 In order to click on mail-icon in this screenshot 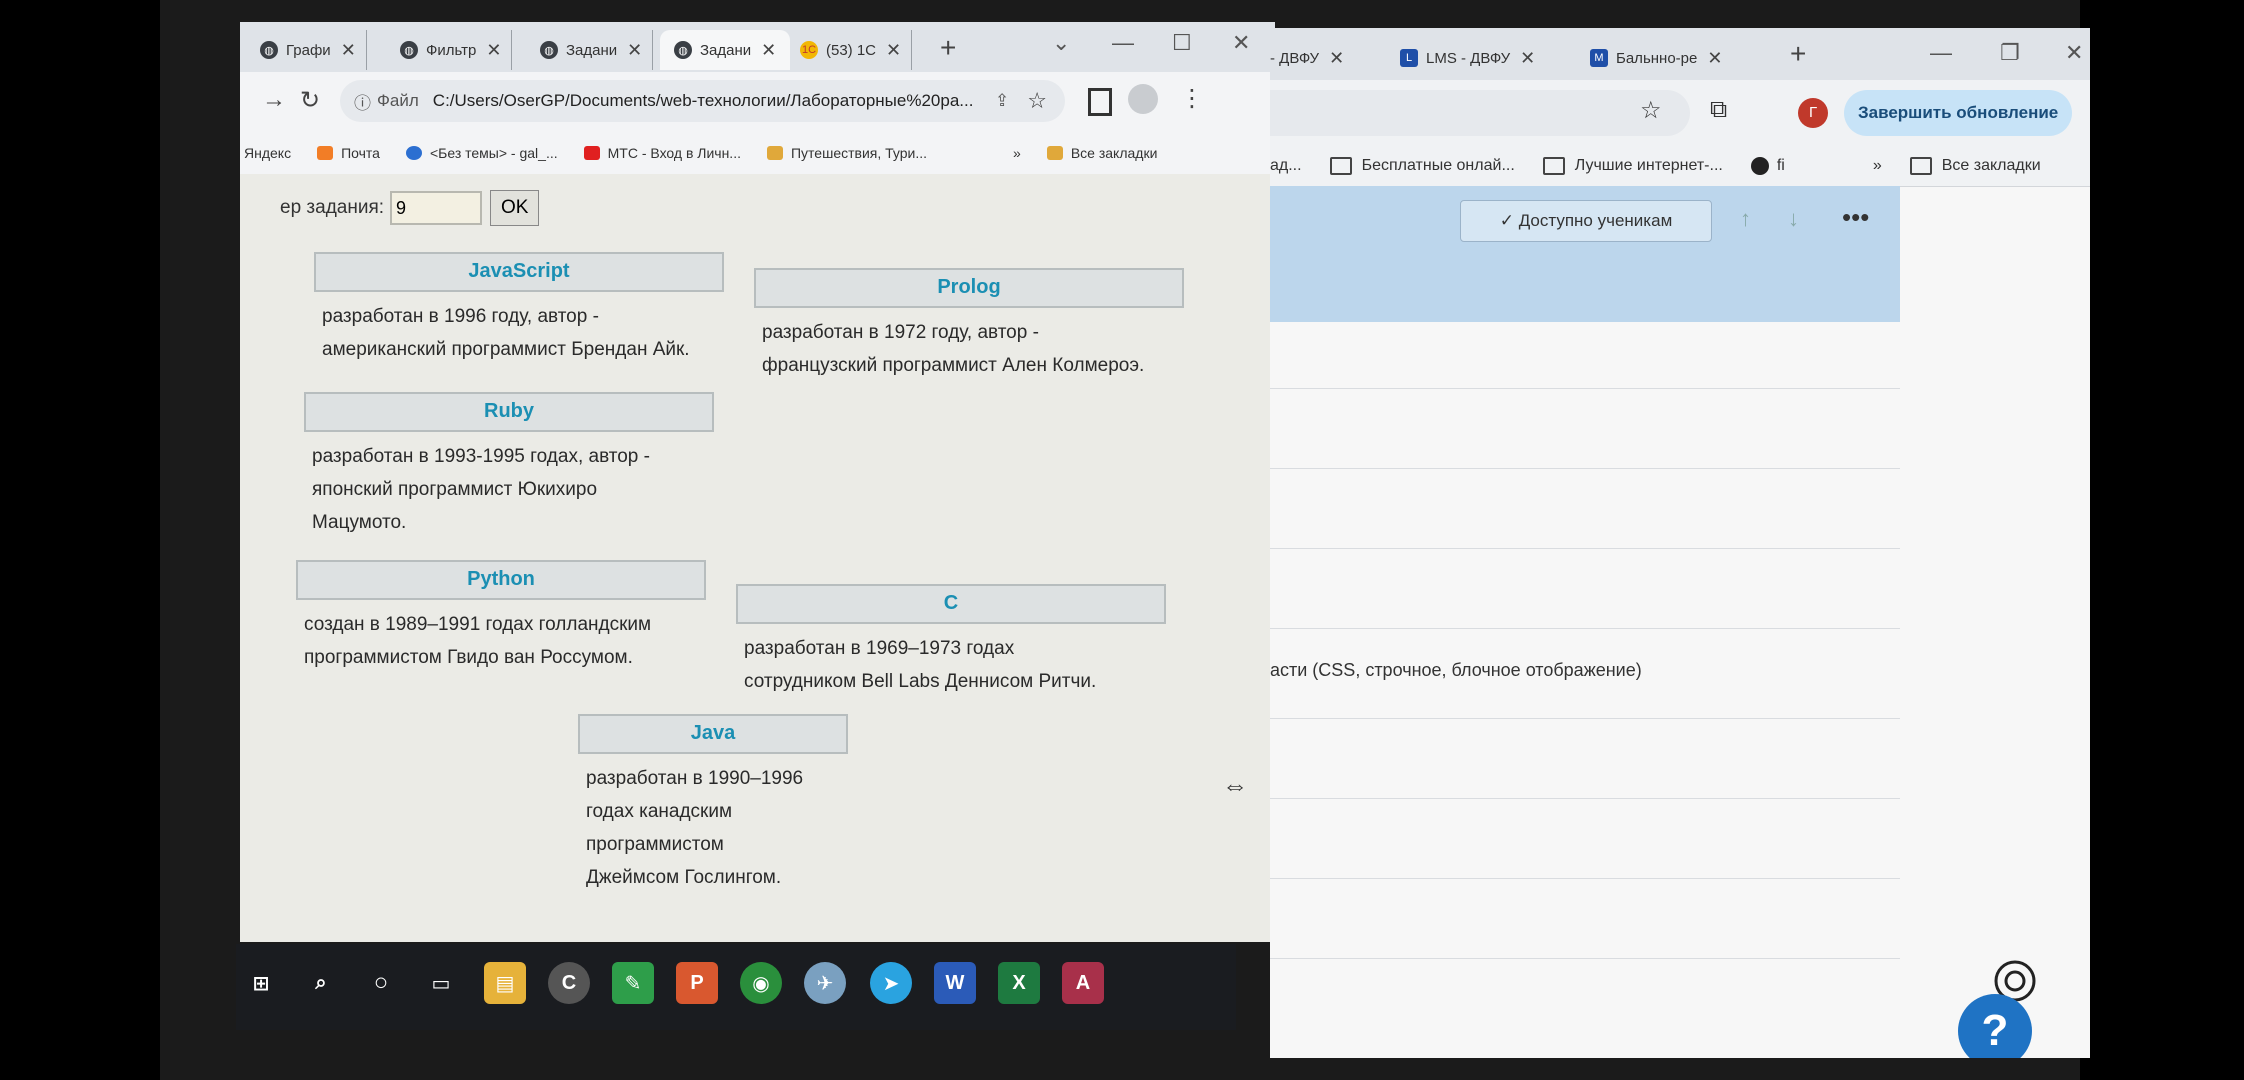, I will do `click(325, 153)`.